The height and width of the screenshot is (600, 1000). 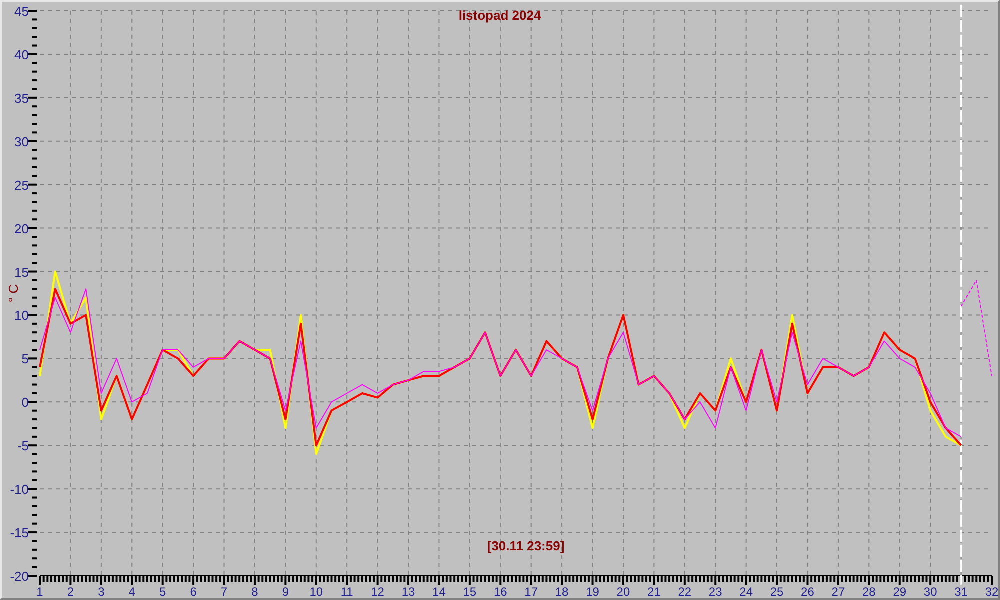 What do you see at coordinates (347, 591) in the screenshot?
I see `tick-label: 11` at bounding box center [347, 591].